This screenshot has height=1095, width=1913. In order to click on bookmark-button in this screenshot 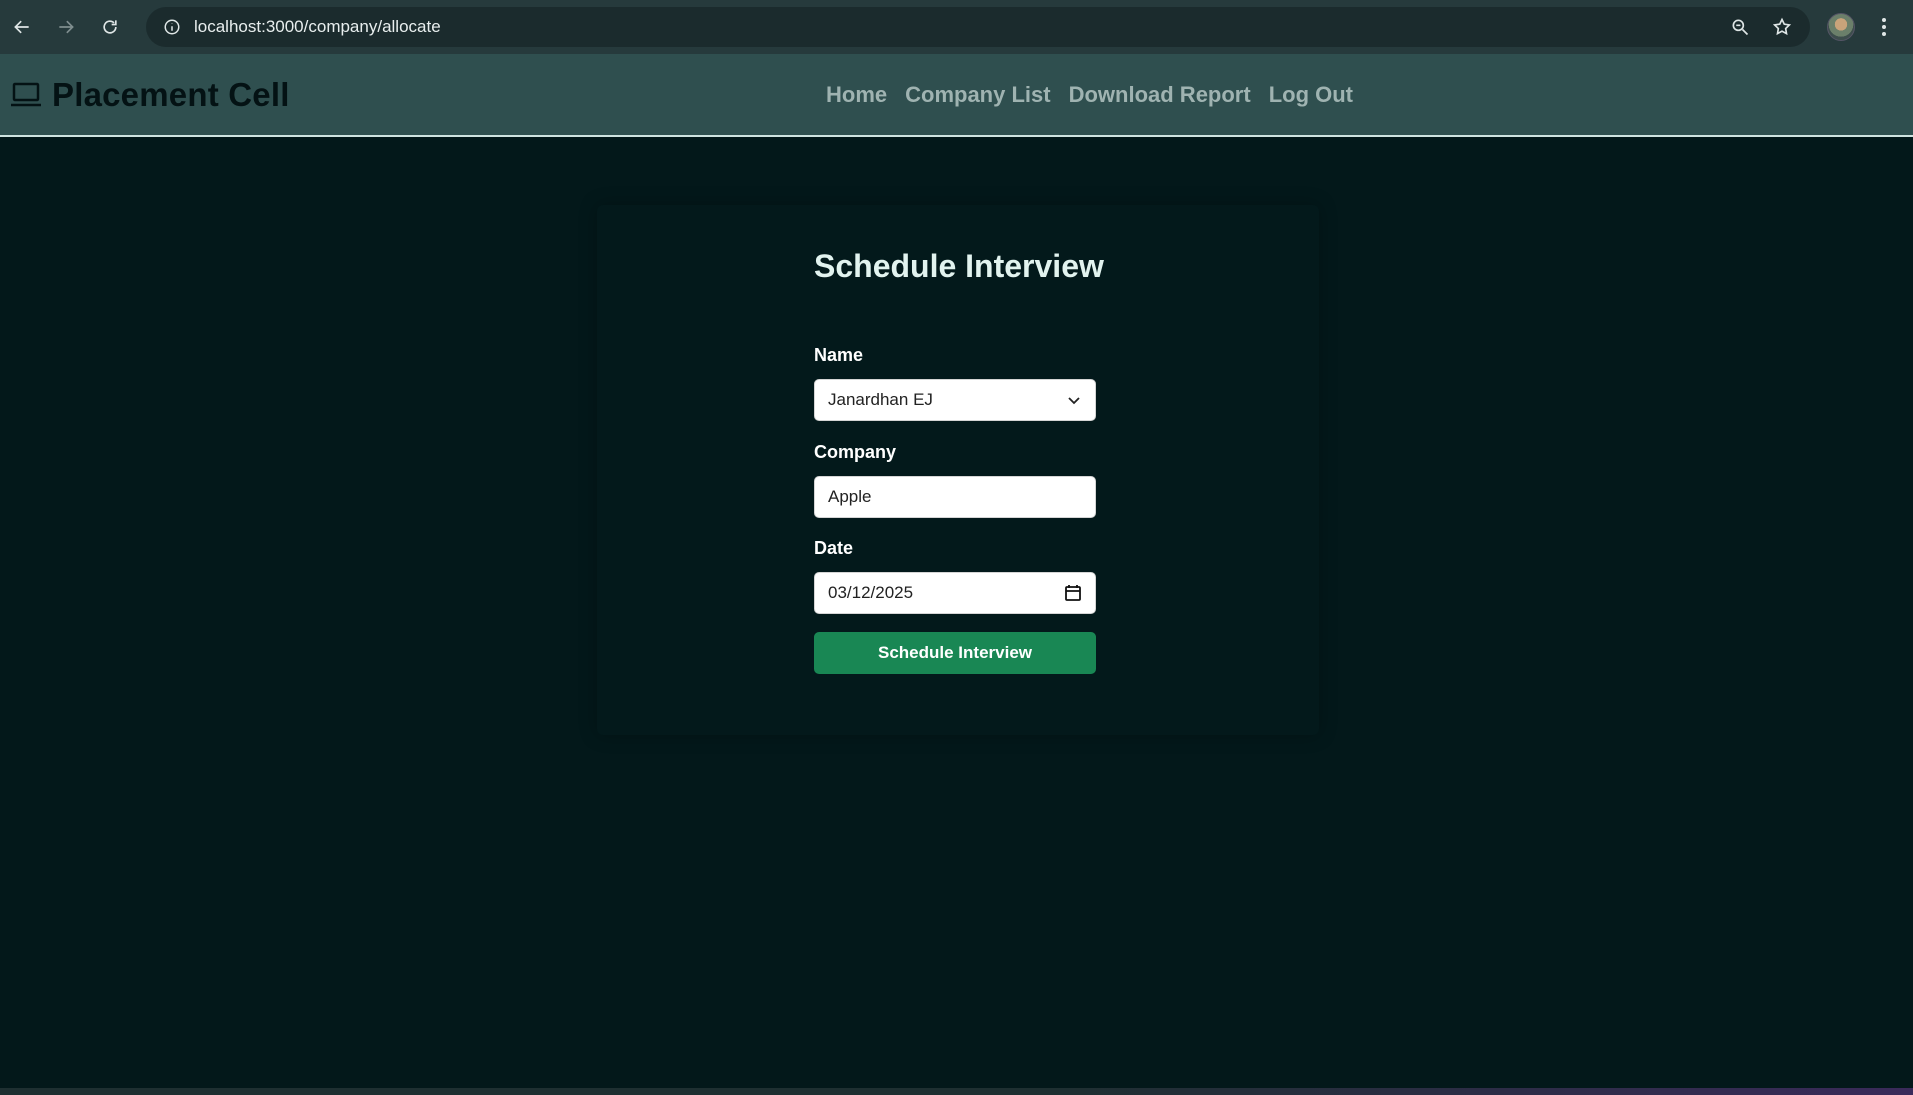, I will do `click(1782, 27)`.